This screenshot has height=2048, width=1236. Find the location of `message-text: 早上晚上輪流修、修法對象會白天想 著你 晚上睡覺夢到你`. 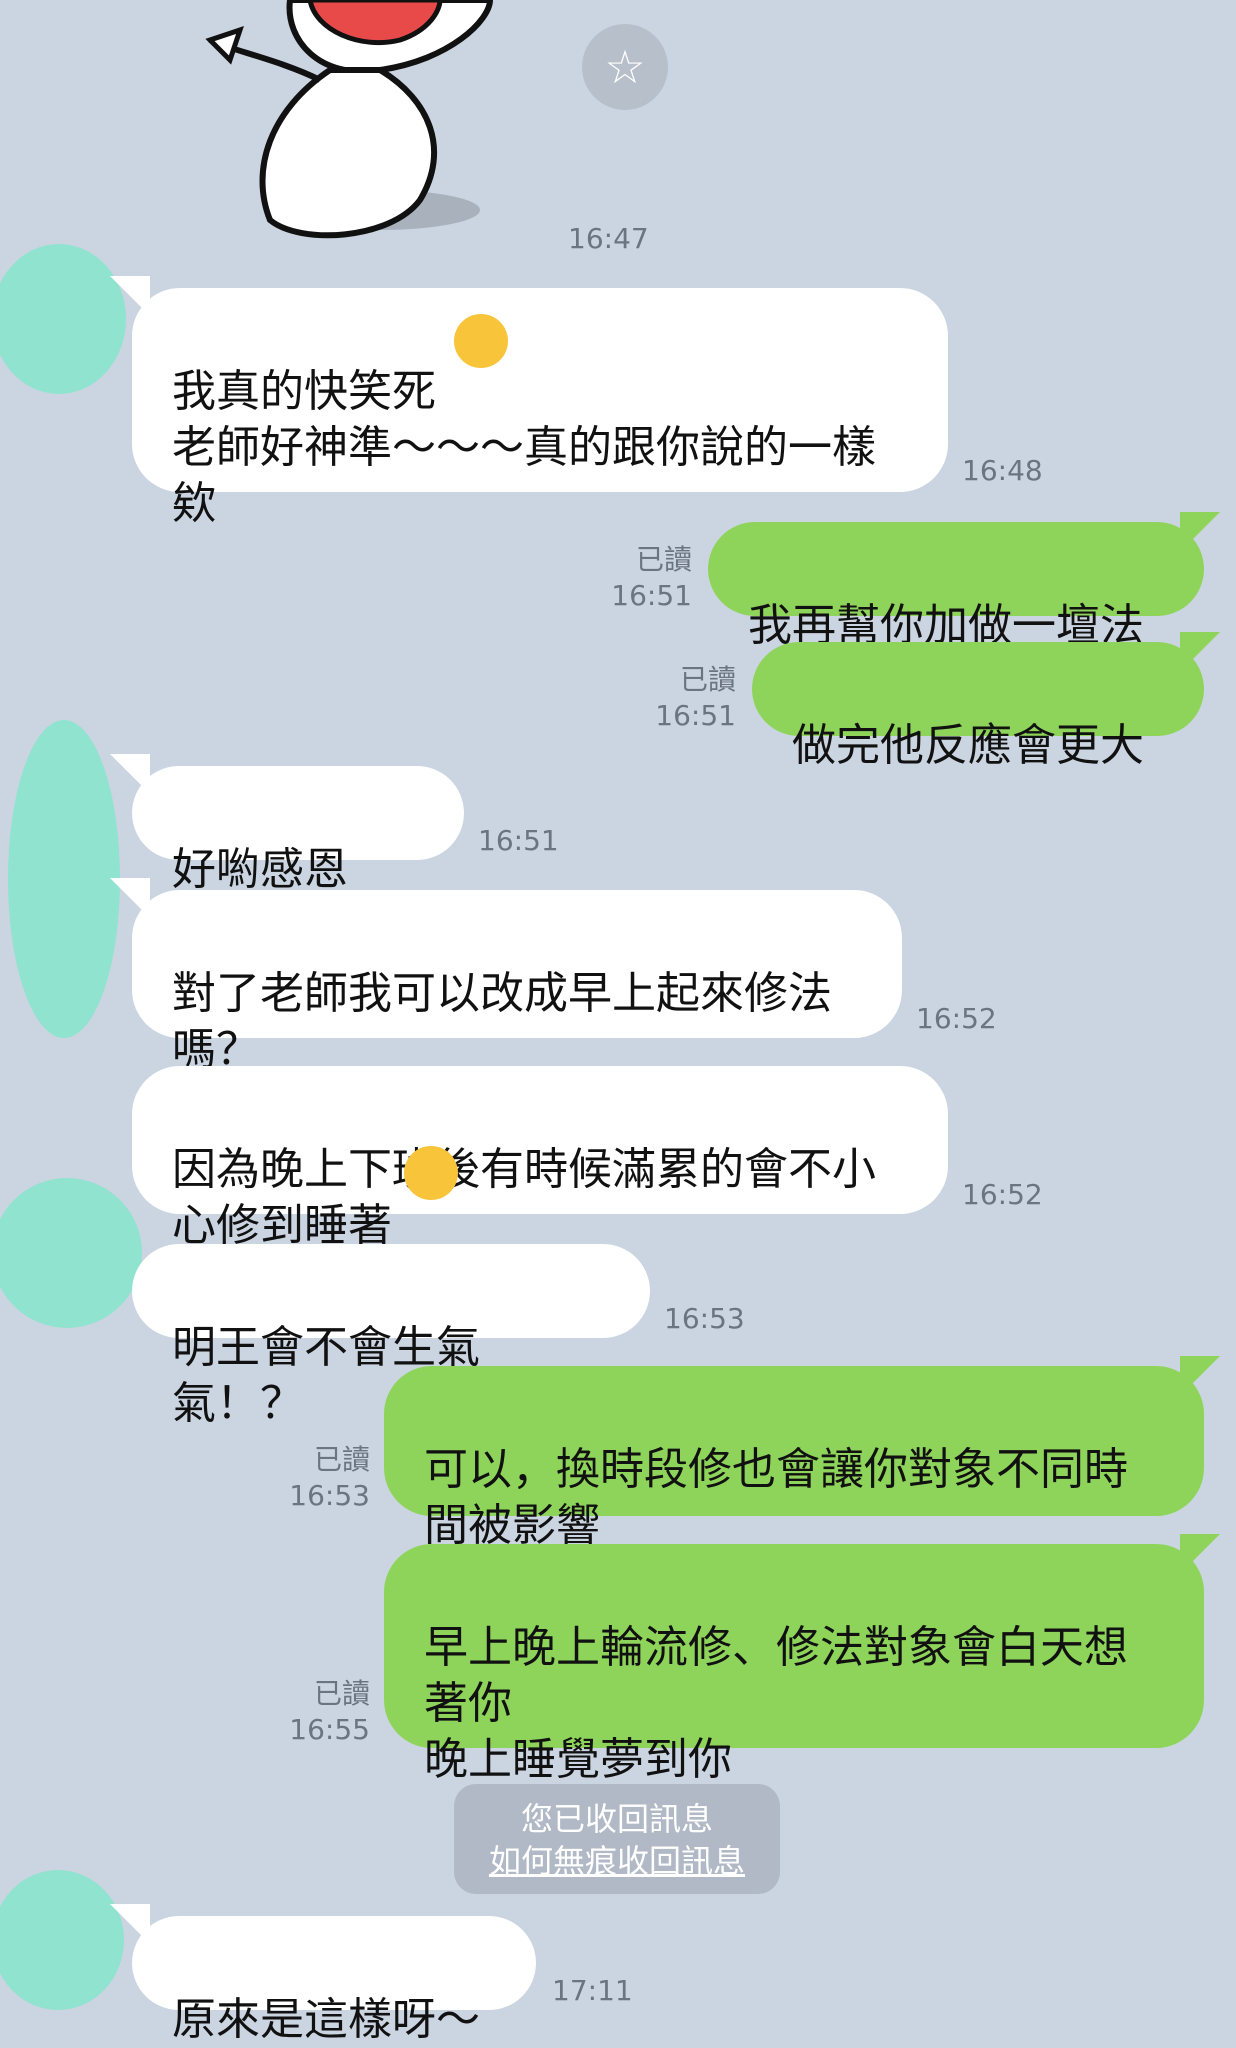

message-text: 早上晚上輪流修、修法對象會白天想 著你 晚上睡覺夢到你 is located at coordinates (776, 1703).